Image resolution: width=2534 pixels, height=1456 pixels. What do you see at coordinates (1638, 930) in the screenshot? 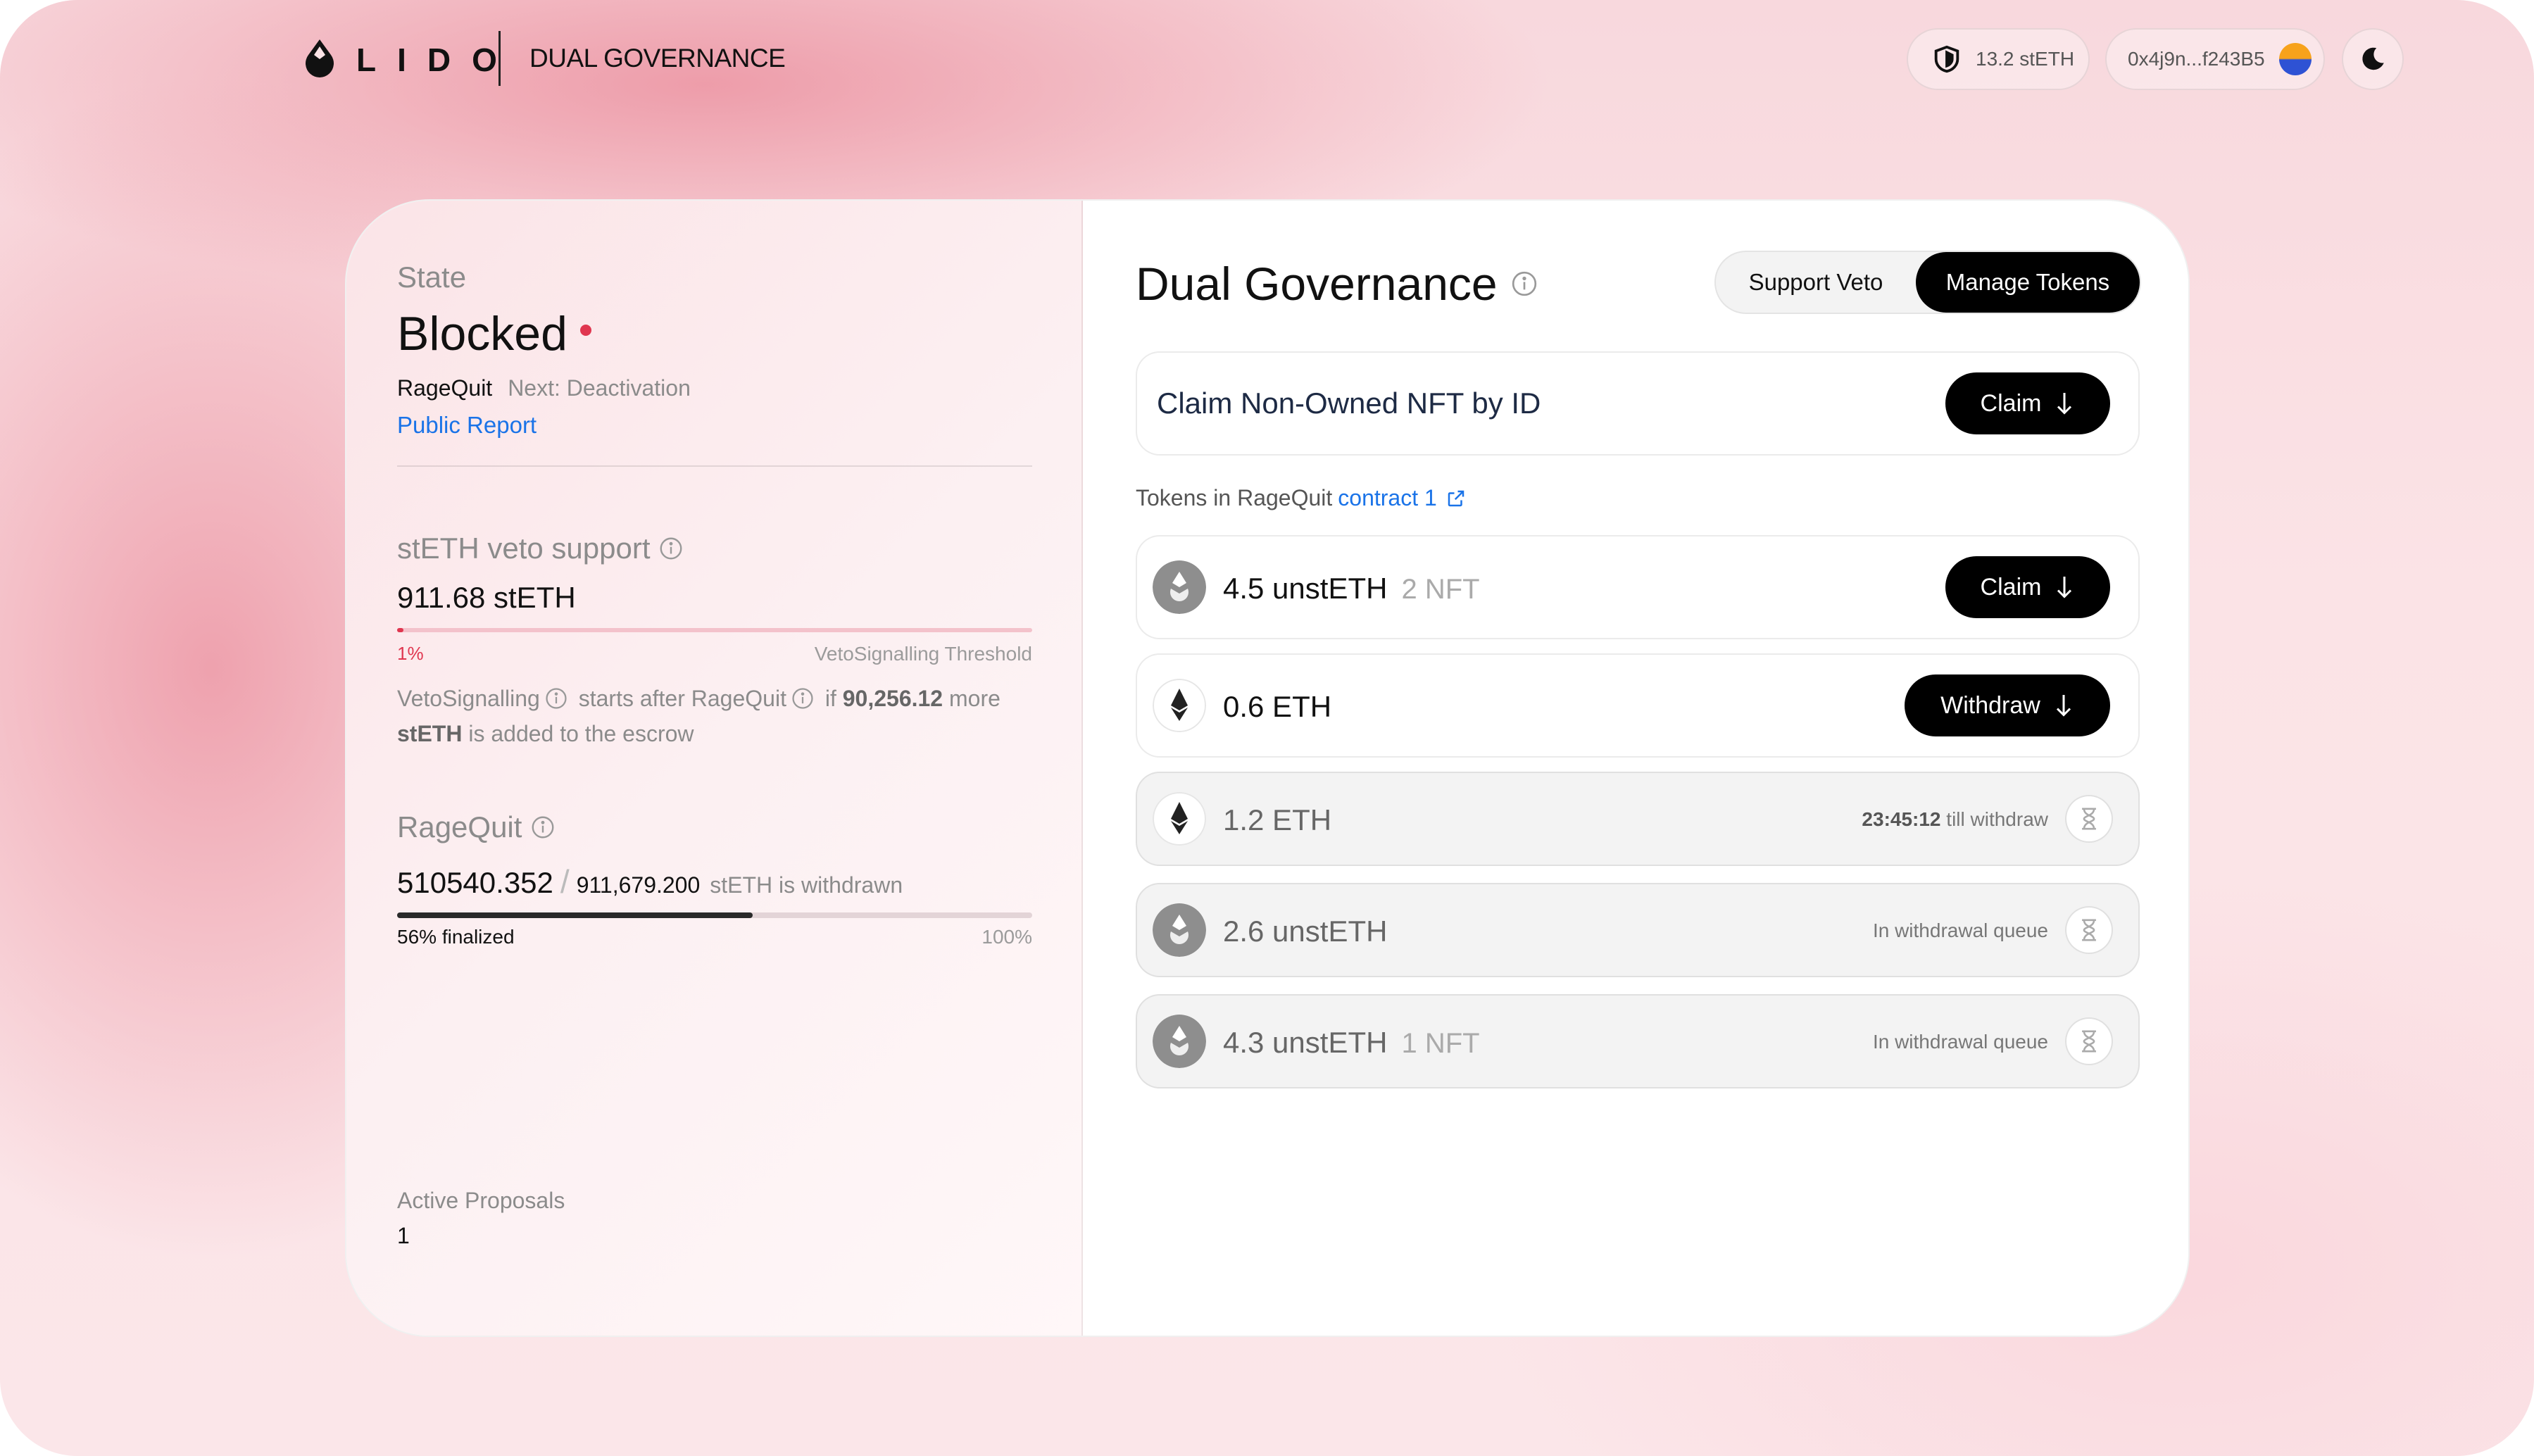
I see `token-row: 2.6 unstETH In withdrawal queue` at bounding box center [1638, 930].